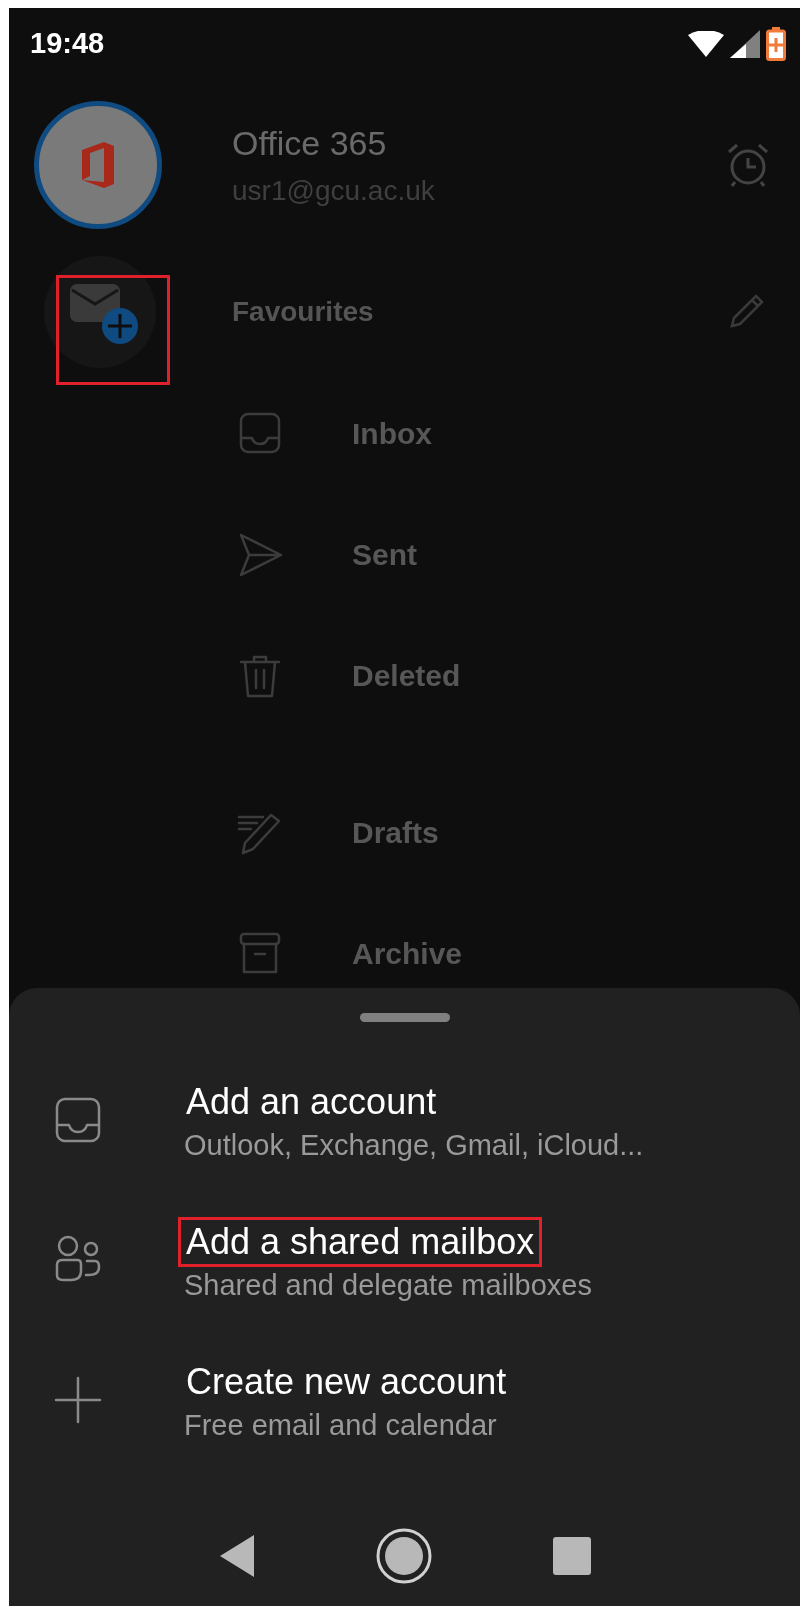 The width and height of the screenshot is (800, 1606). I want to click on plus-icon, so click(78, 1400).